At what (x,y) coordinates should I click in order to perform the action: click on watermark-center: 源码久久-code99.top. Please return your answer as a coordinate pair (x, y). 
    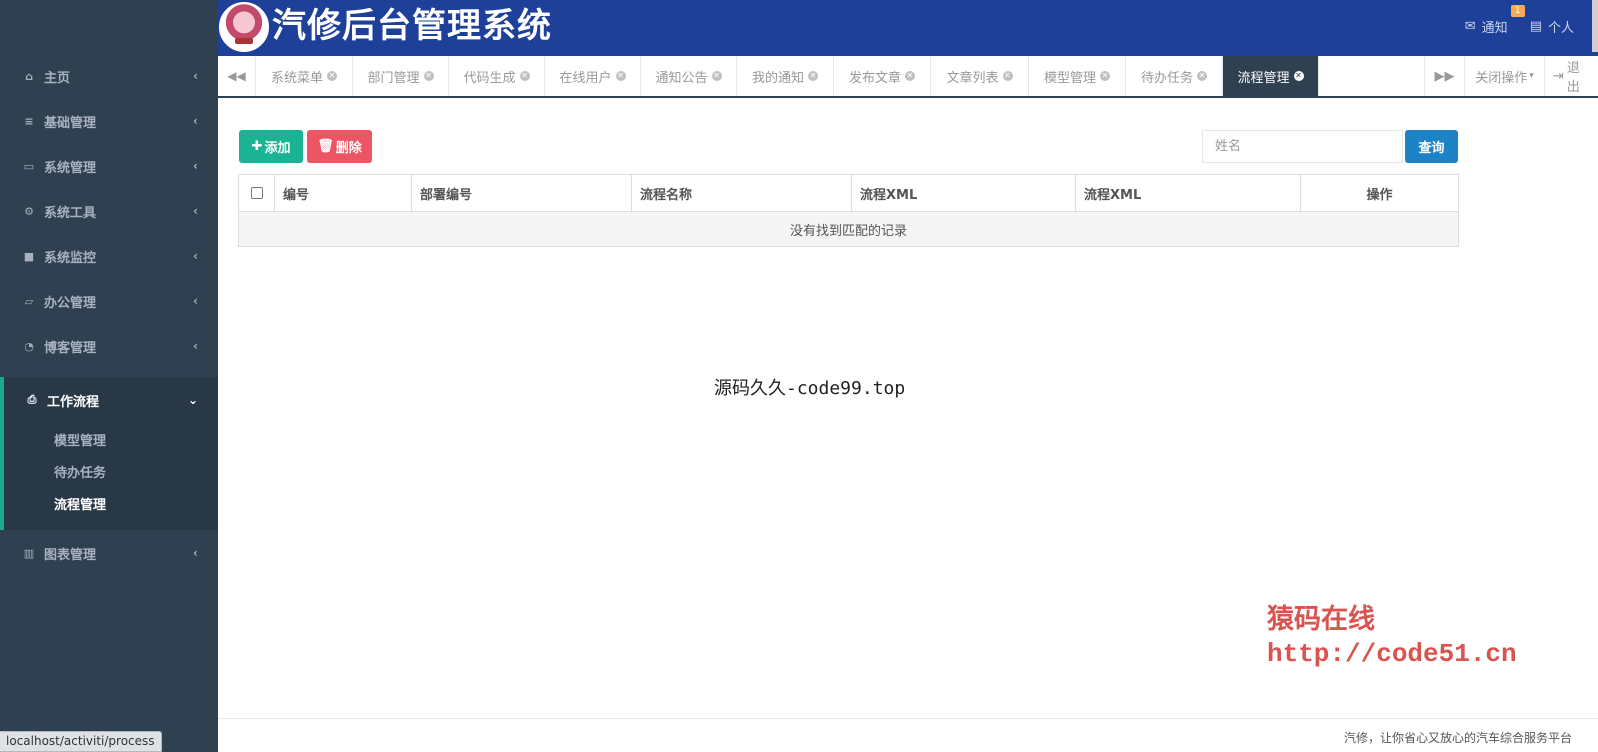
    Looking at the image, I should click on (810, 388).